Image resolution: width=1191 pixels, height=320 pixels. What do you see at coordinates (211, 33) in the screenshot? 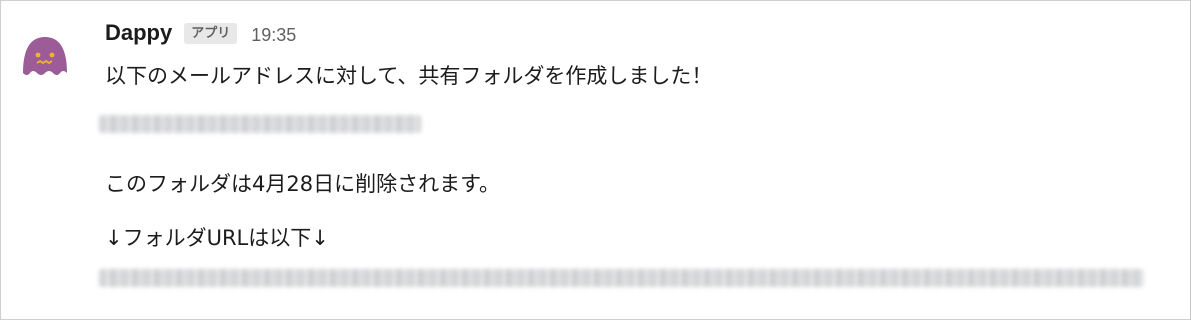
I see `app-badge: アプリ` at bounding box center [211, 33].